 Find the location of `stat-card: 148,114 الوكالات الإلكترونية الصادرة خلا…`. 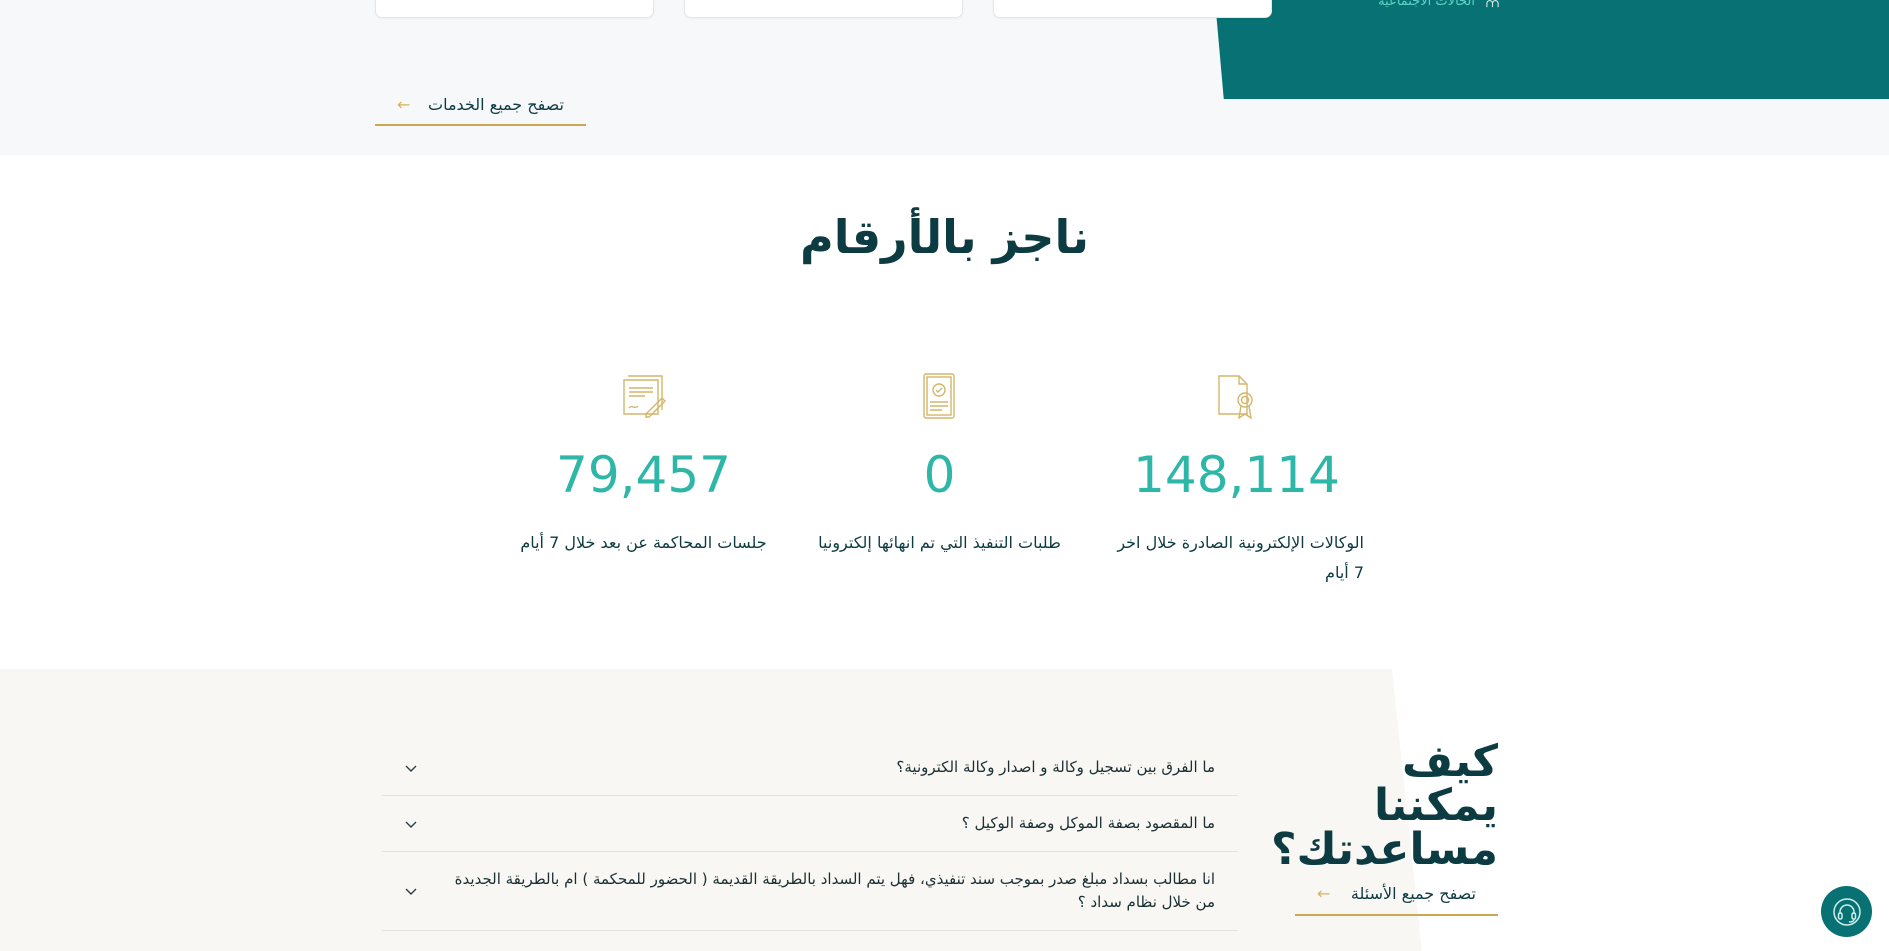

stat-card: 148,114 الوكالات الإلكترونية الصادرة خلا… is located at coordinates (1236, 479).